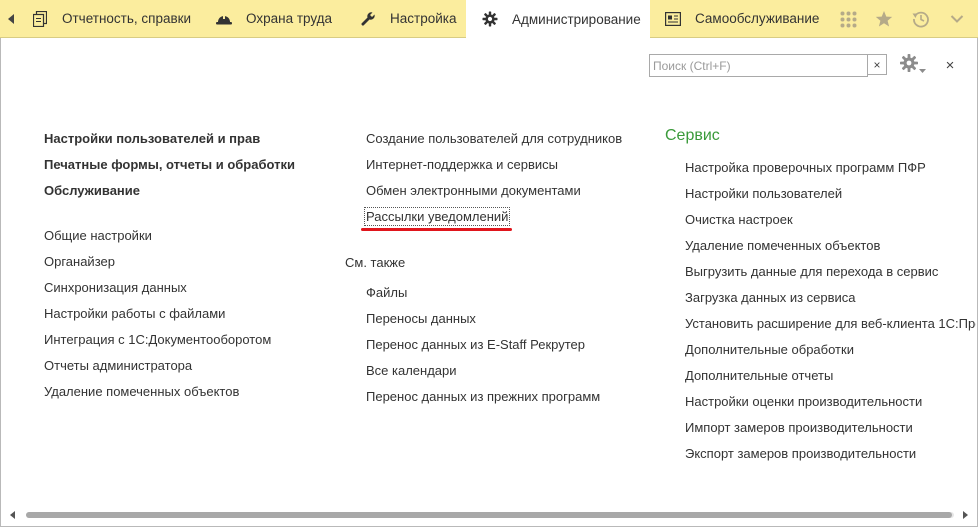  Describe the element at coordinates (437, 216) in the screenshot. I see `link-notification-mailings: Рассылки уведомлений` at that location.